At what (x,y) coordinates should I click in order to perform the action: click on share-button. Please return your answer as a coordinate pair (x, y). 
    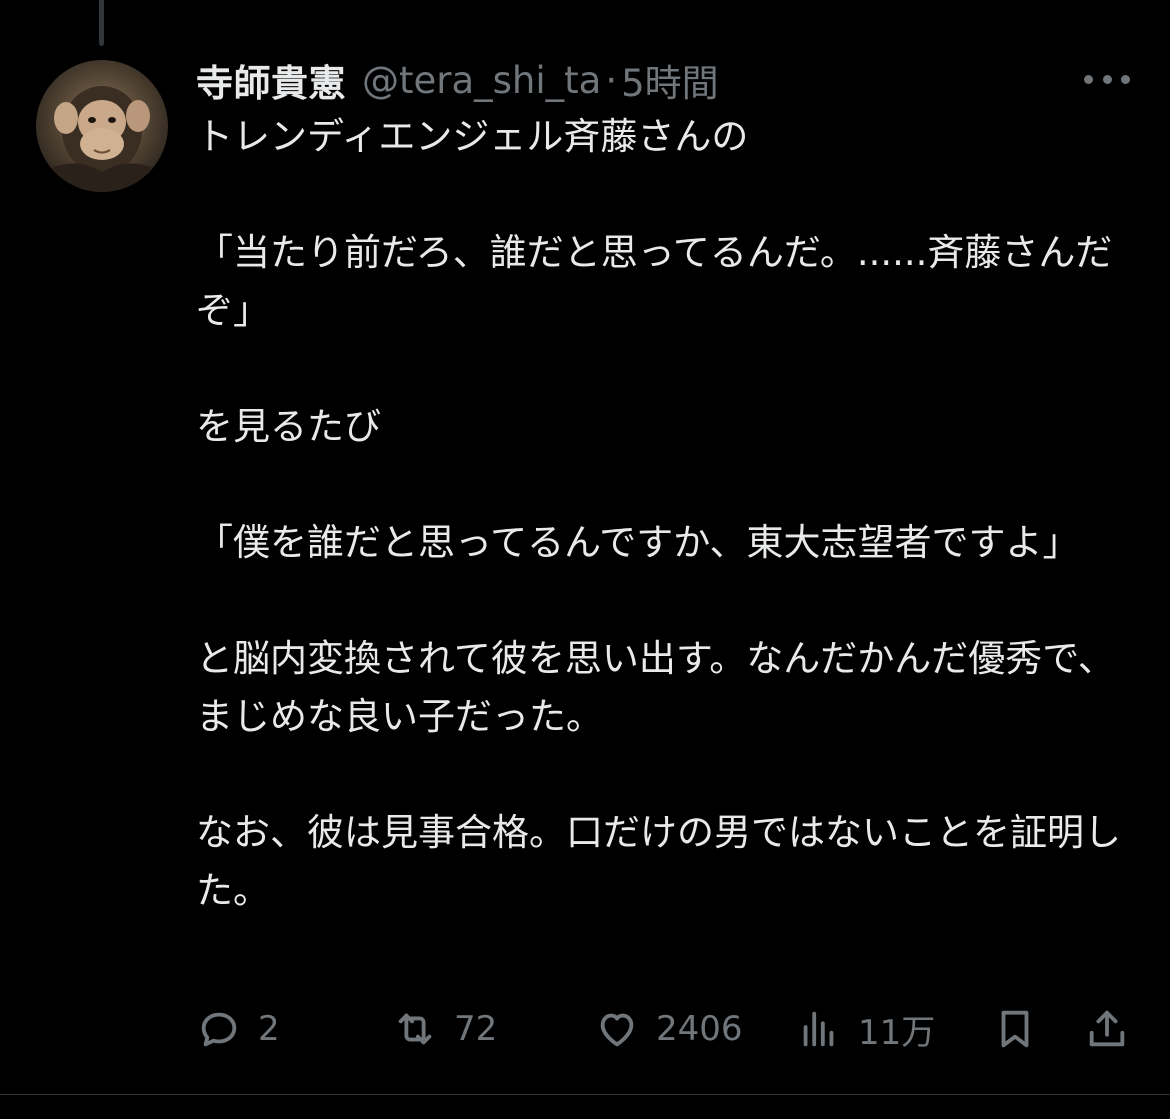
    Looking at the image, I should click on (1107, 1029).